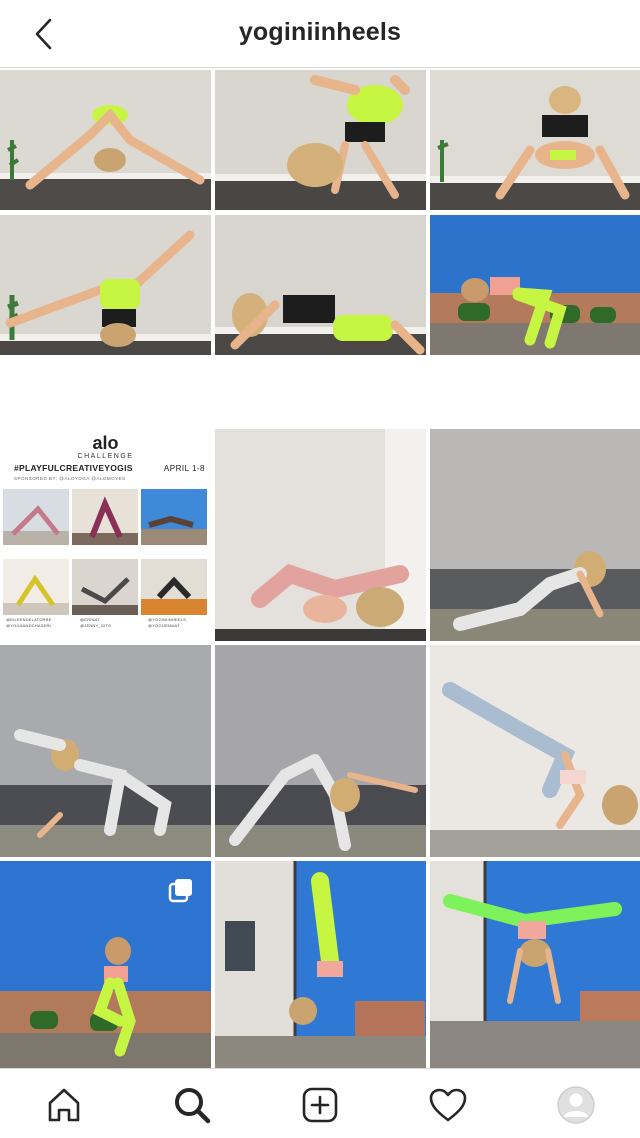  I want to click on nav-profile, so click(576, 1105).